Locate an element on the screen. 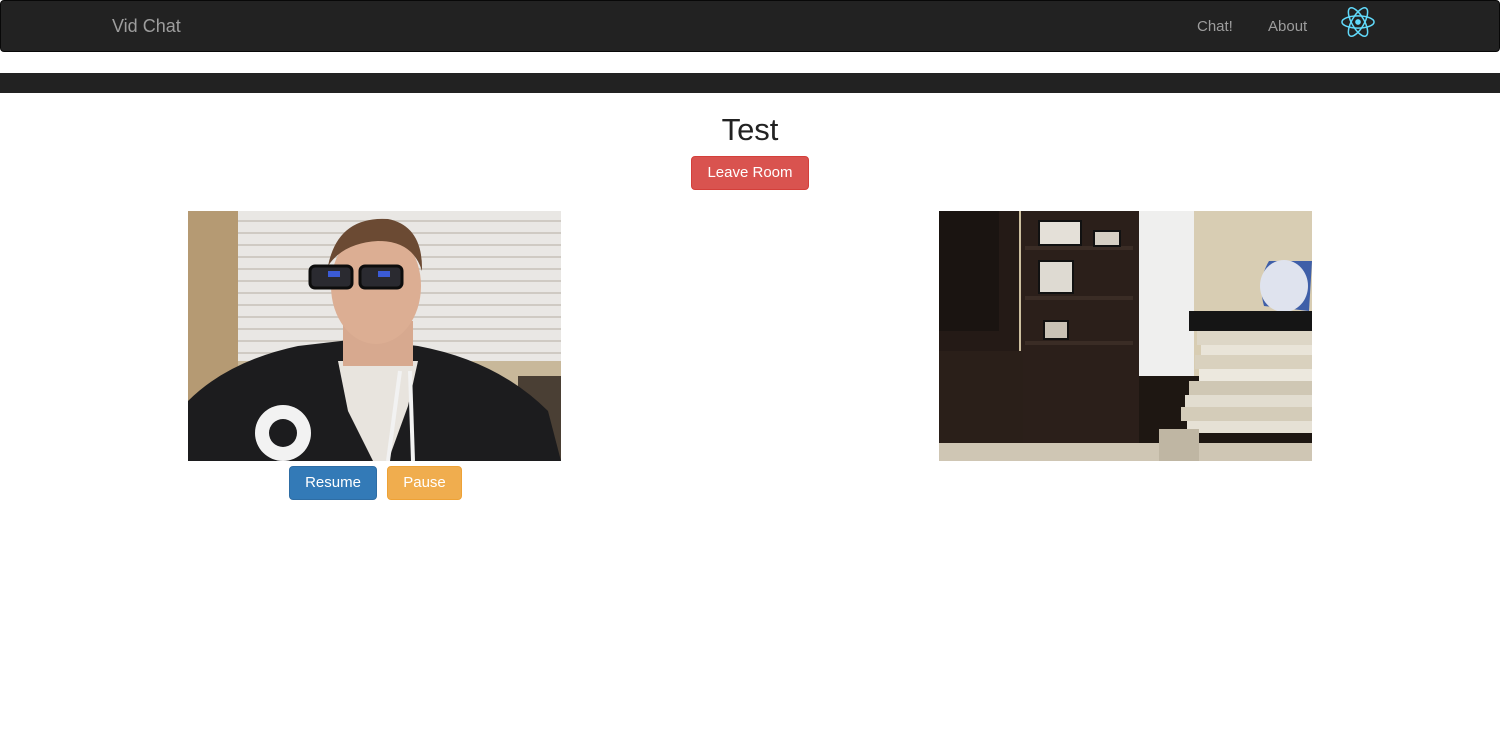 The width and height of the screenshot is (1500, 750). leave-room-button: Leave Room is located at coordinates (750, 173).